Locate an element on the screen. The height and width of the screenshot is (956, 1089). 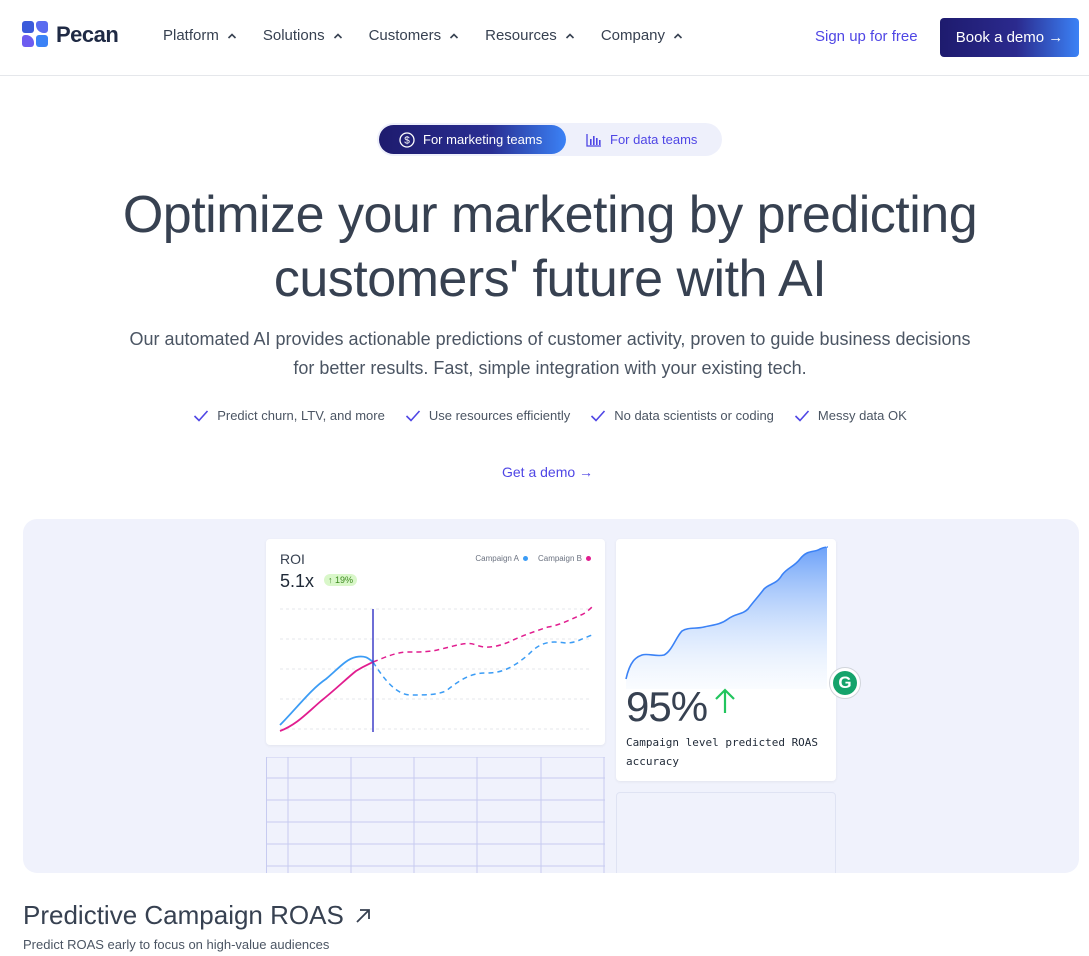
grammarly-icon: G is located at coordinates (845, 683).